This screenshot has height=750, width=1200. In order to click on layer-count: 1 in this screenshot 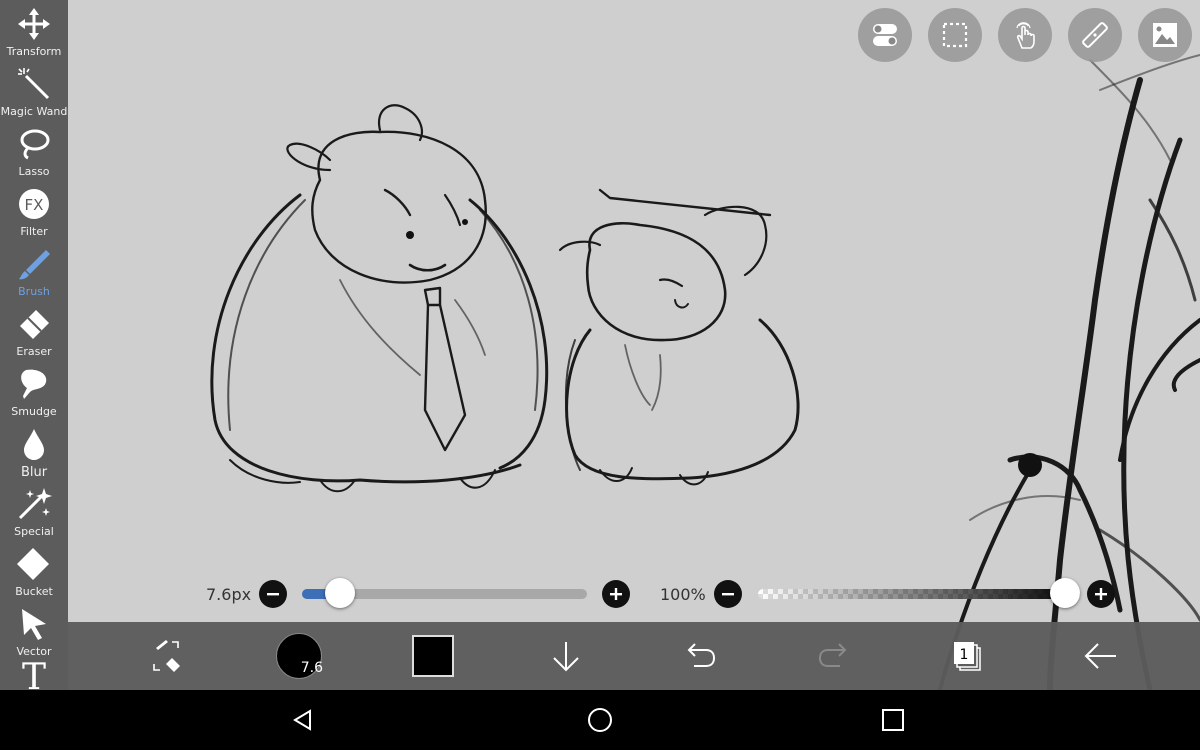, I will do `click(964, 655)`.